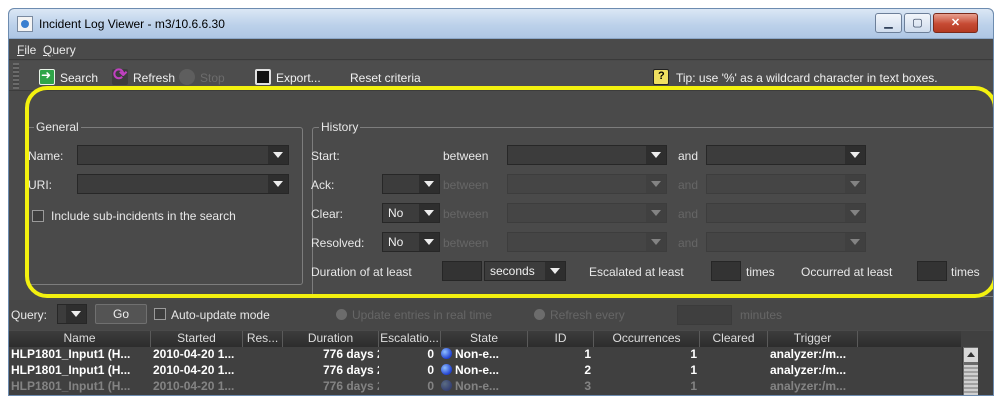 The width and height of the screenshot is (1003, 396). I want to click on query-combobox, so click(72, 314).